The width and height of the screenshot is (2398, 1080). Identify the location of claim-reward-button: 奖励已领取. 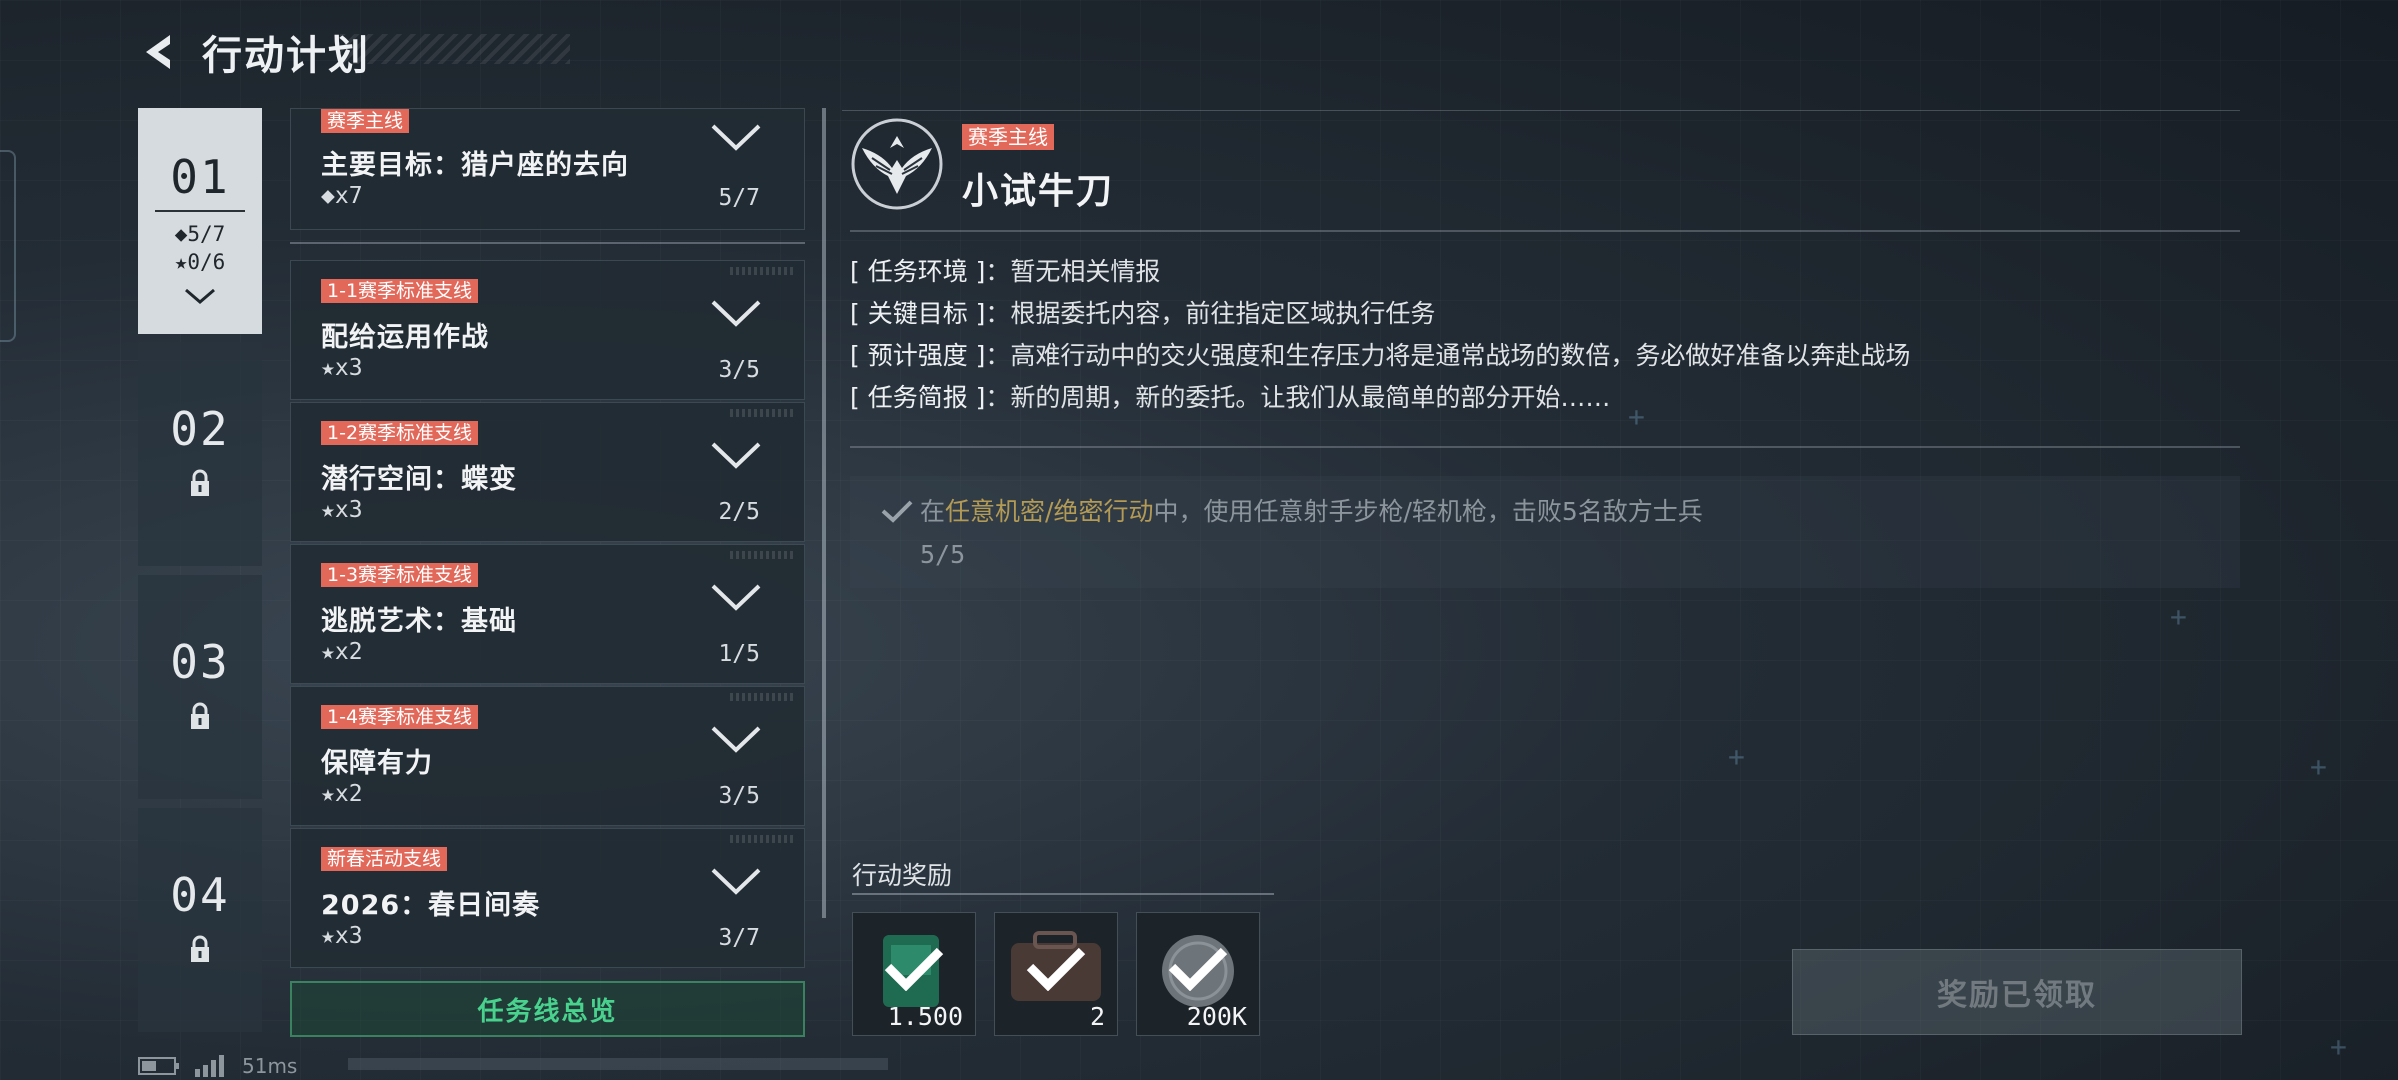
(2017, 992).